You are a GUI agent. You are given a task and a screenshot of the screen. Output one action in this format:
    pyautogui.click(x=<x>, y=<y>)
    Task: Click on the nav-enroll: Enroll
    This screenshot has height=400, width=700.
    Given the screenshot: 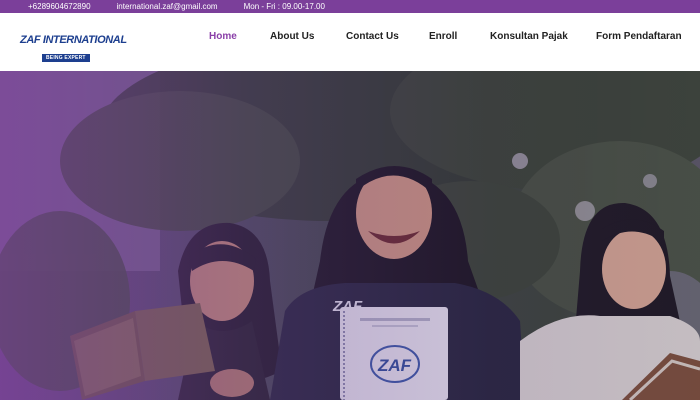 What is the action you would take?
    pyautogui.click(x=443, y=36)
    